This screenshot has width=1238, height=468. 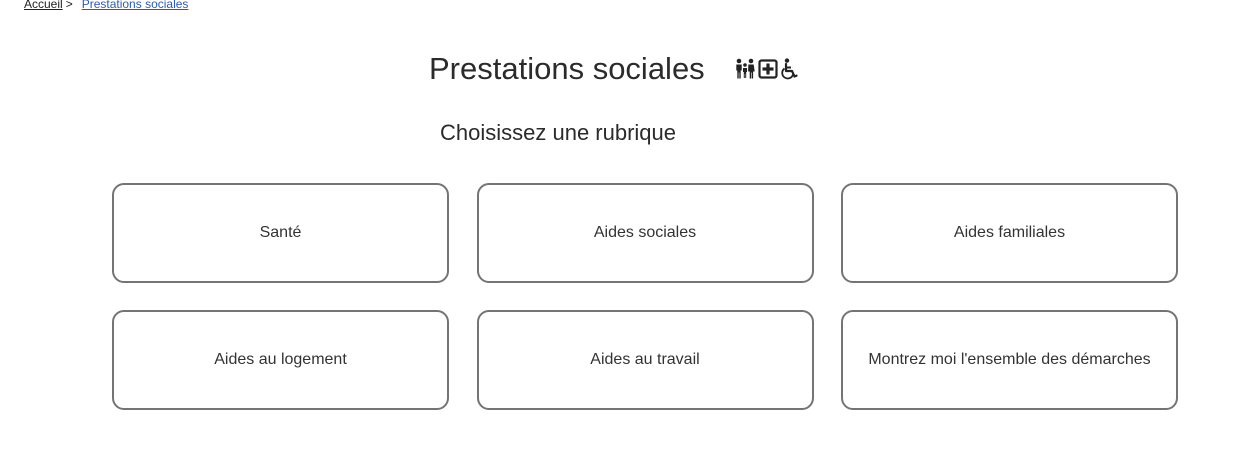 I want to click on breadcrumb-current-link: Prestations sociales, so click(x=135, y=5).